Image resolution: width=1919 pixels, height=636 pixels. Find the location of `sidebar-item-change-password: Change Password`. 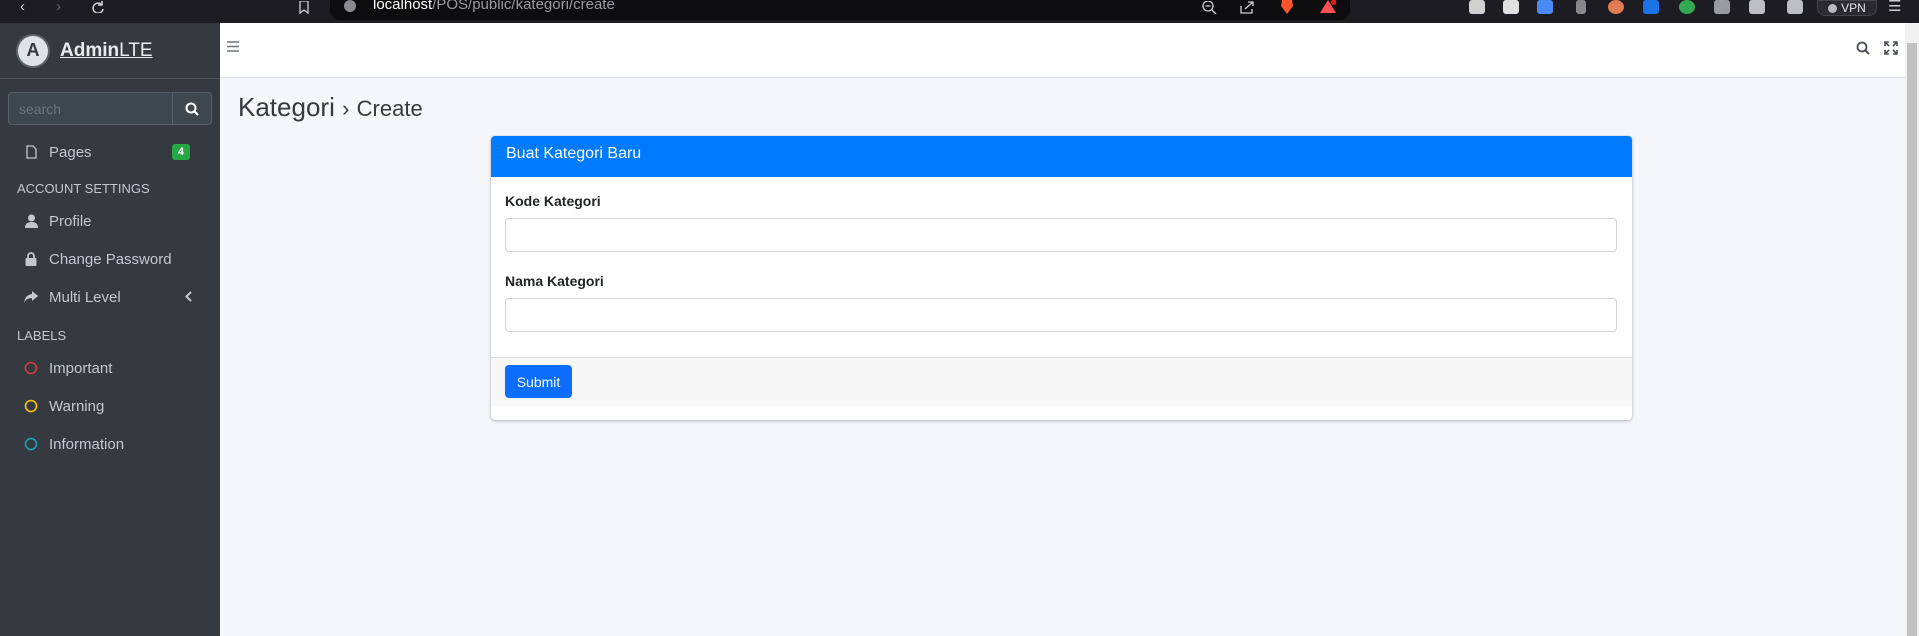

sidebar-item-change-password: Change Password is located at coordinates (110, 259).